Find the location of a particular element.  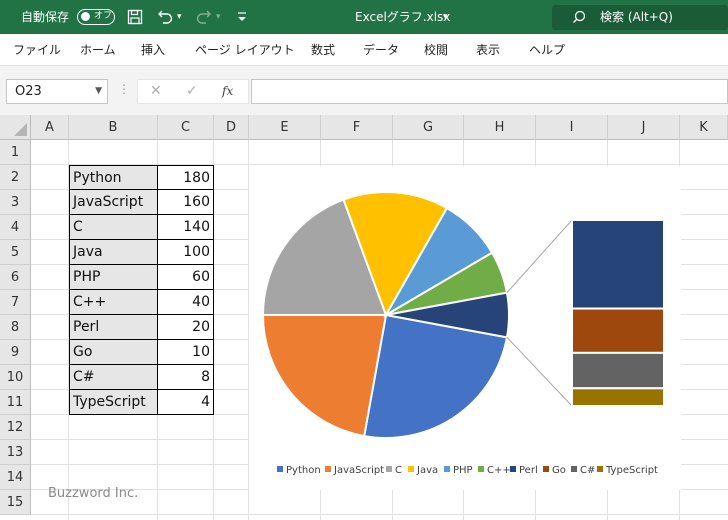

bar-segment-go is located at coordinates (618, 330).